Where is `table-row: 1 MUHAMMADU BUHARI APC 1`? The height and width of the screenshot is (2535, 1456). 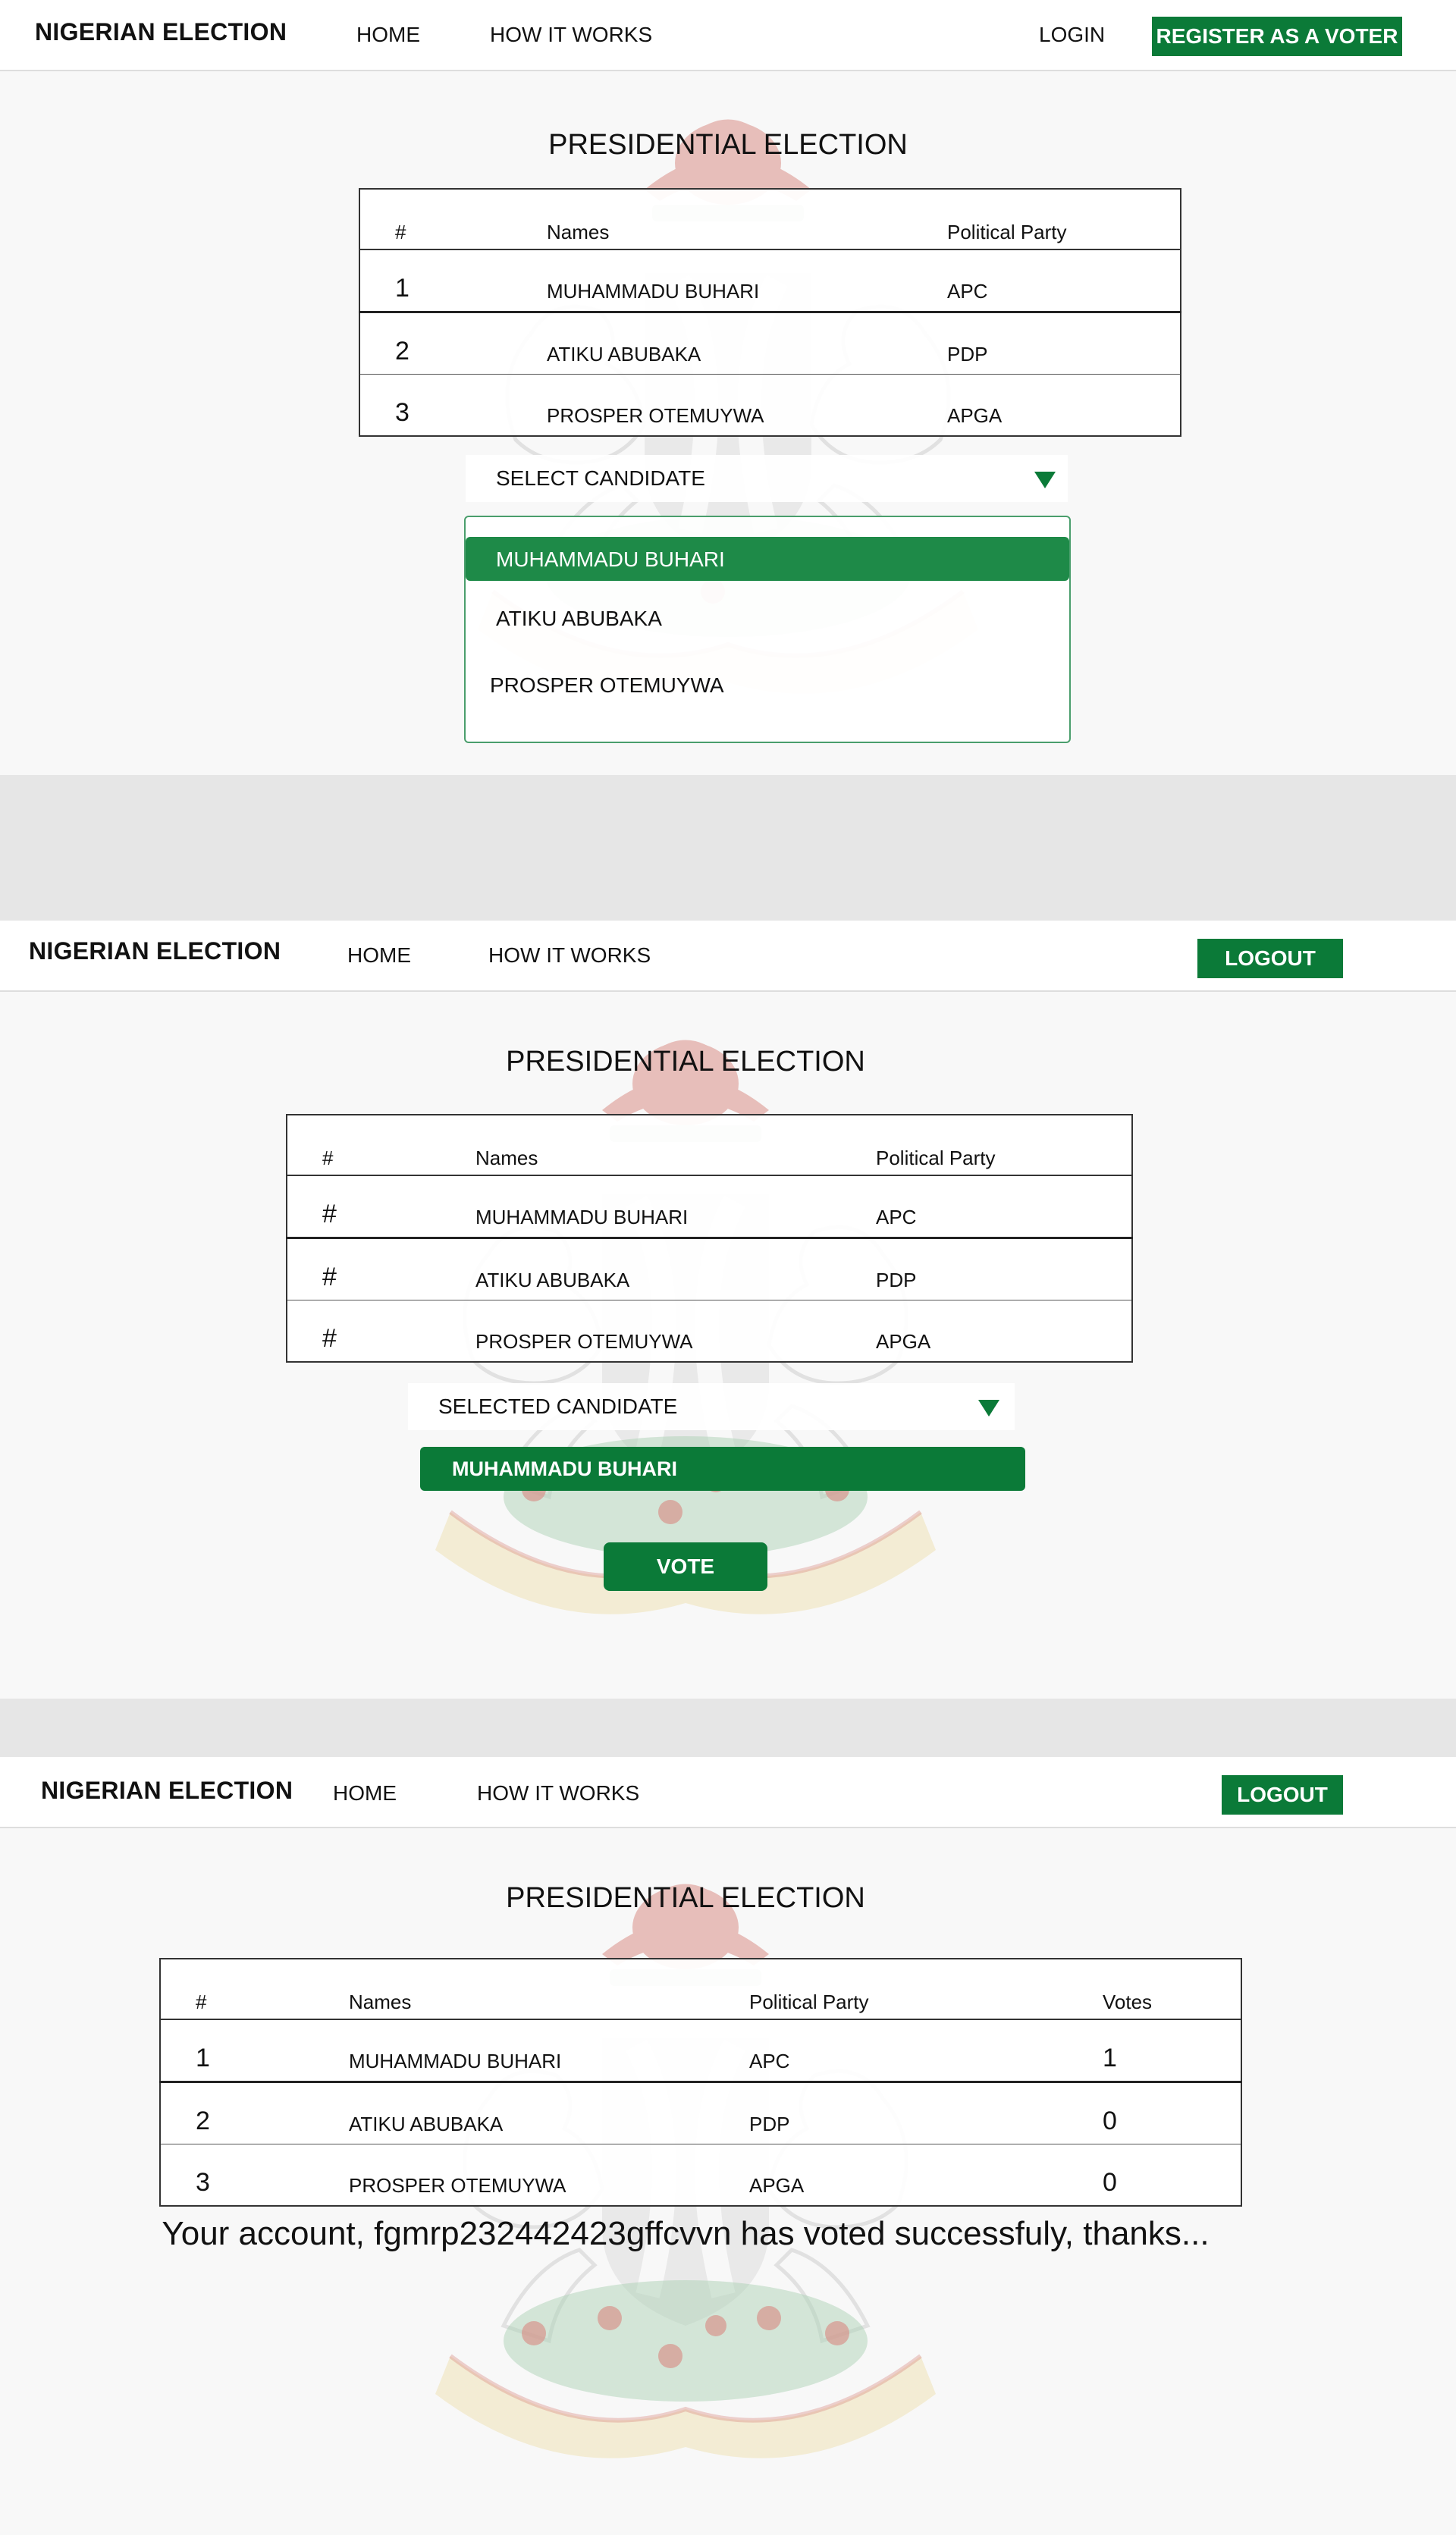
table-row: 1 MUHAMMADU BUHARI APC 1 is located at coordinates (700, 2051).